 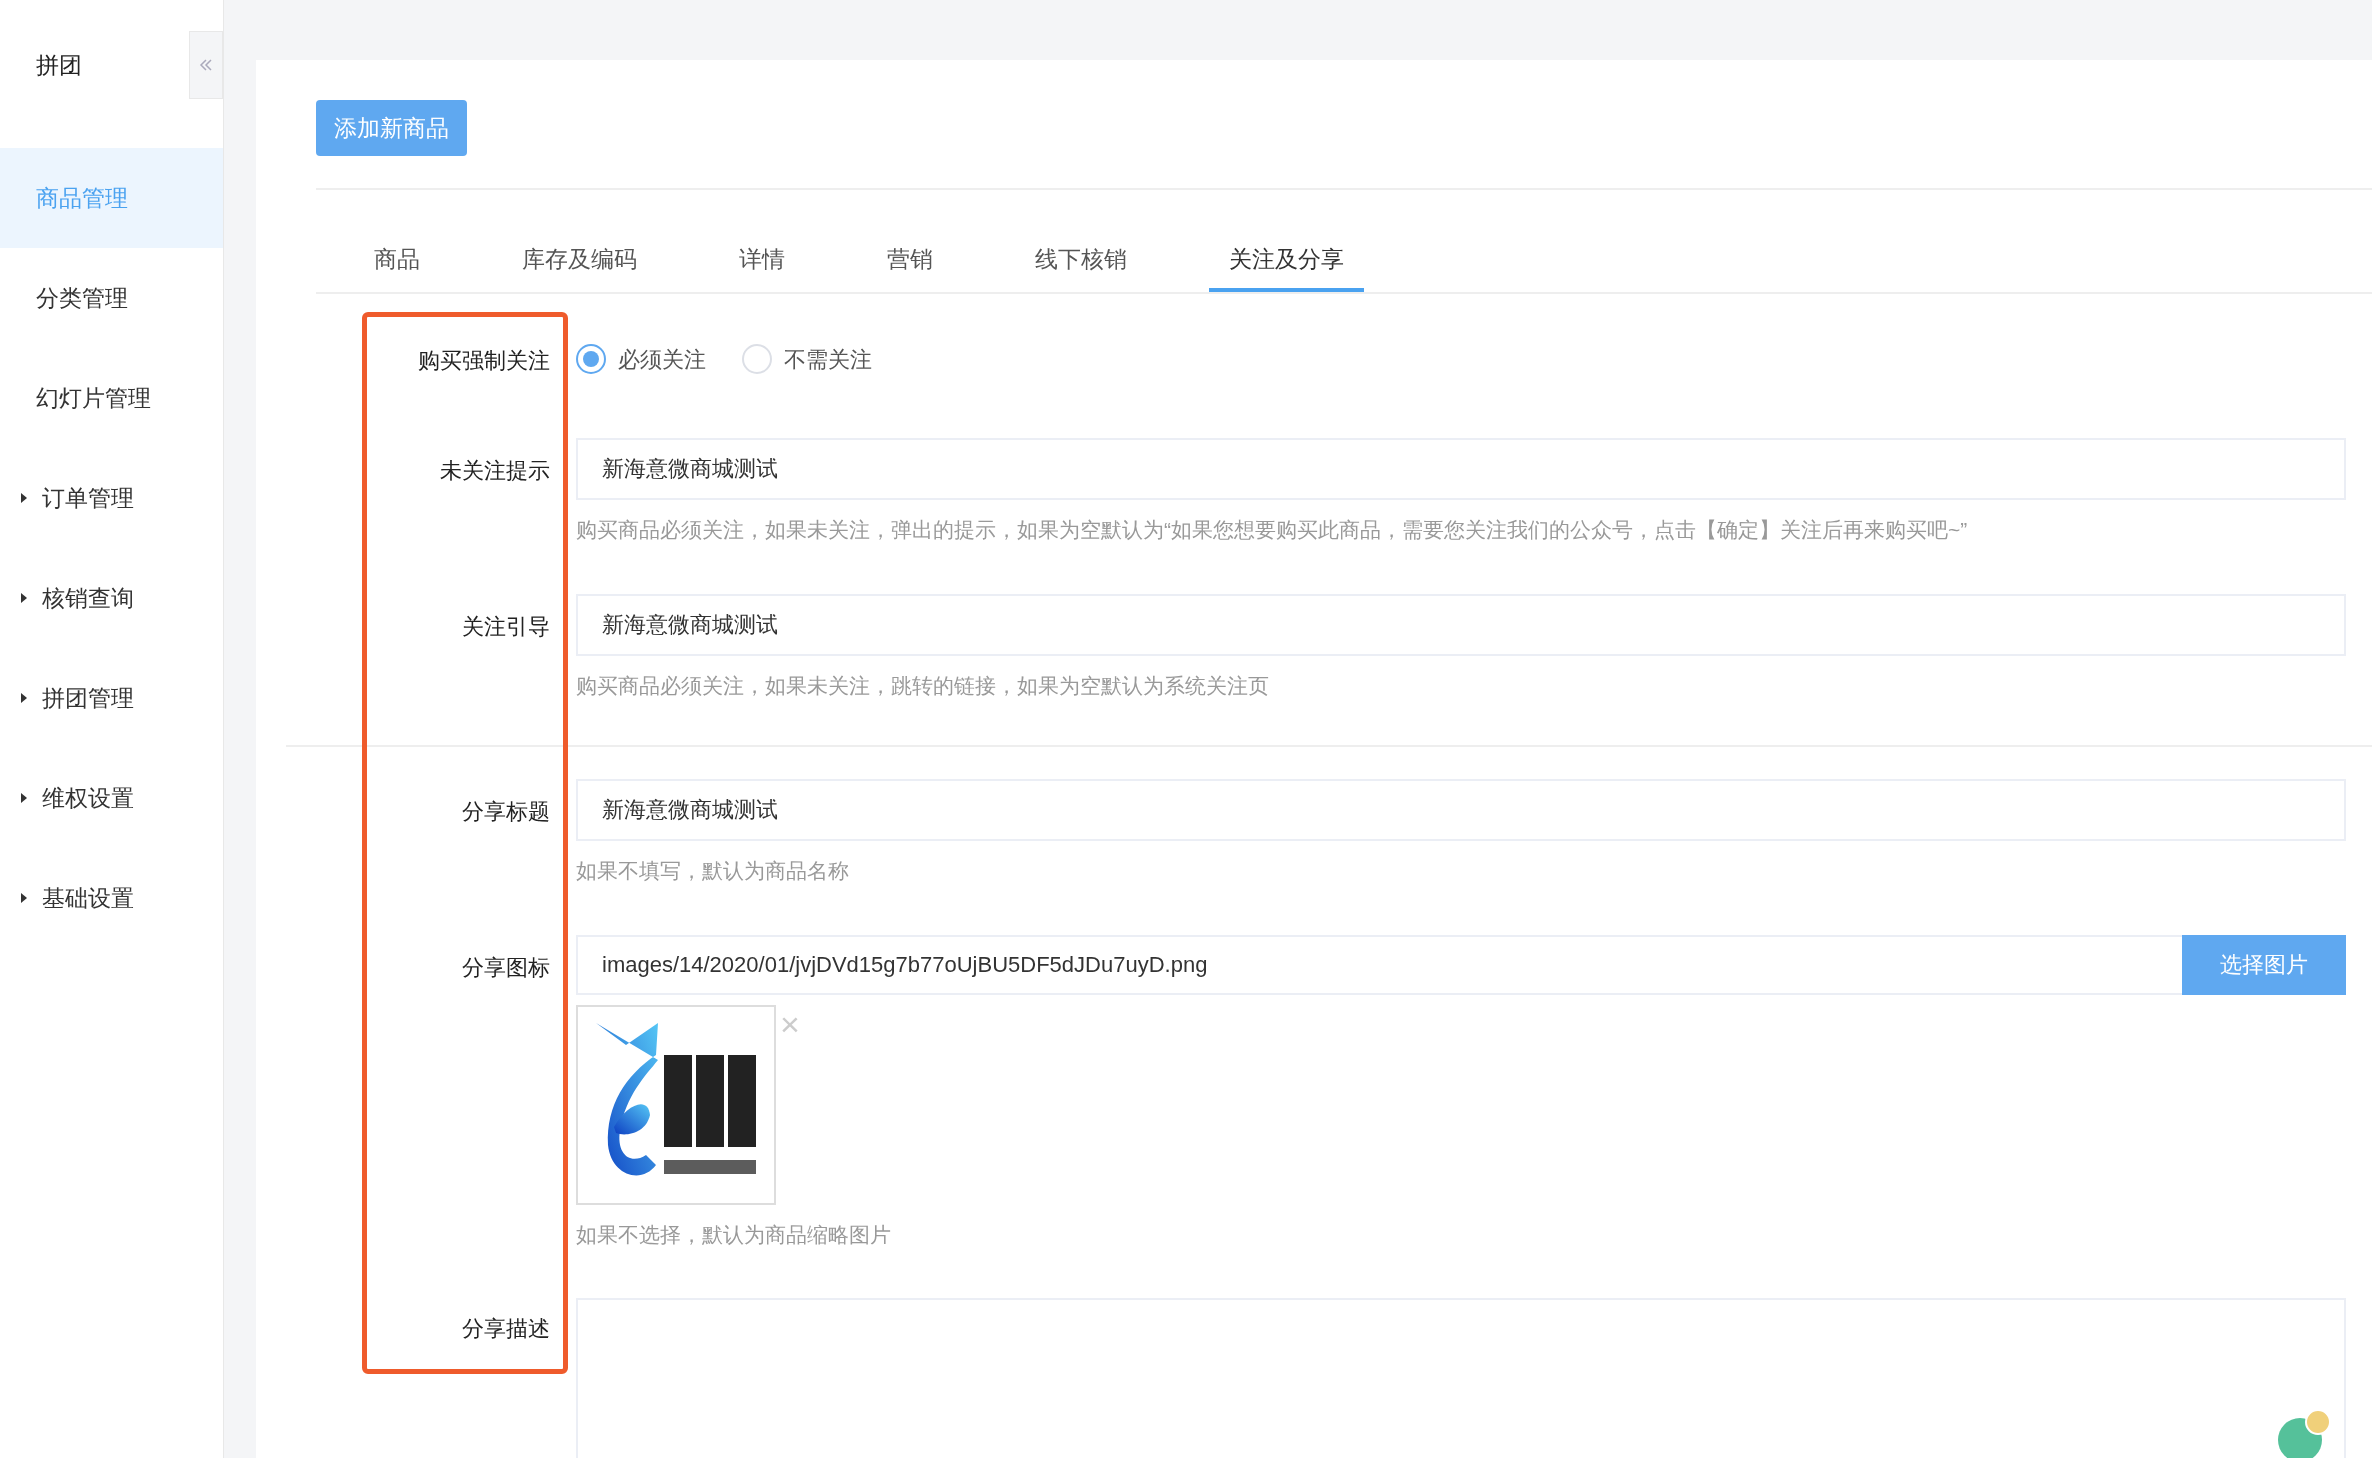 I want to click on tab: 详情, so click(x=762, y=261).